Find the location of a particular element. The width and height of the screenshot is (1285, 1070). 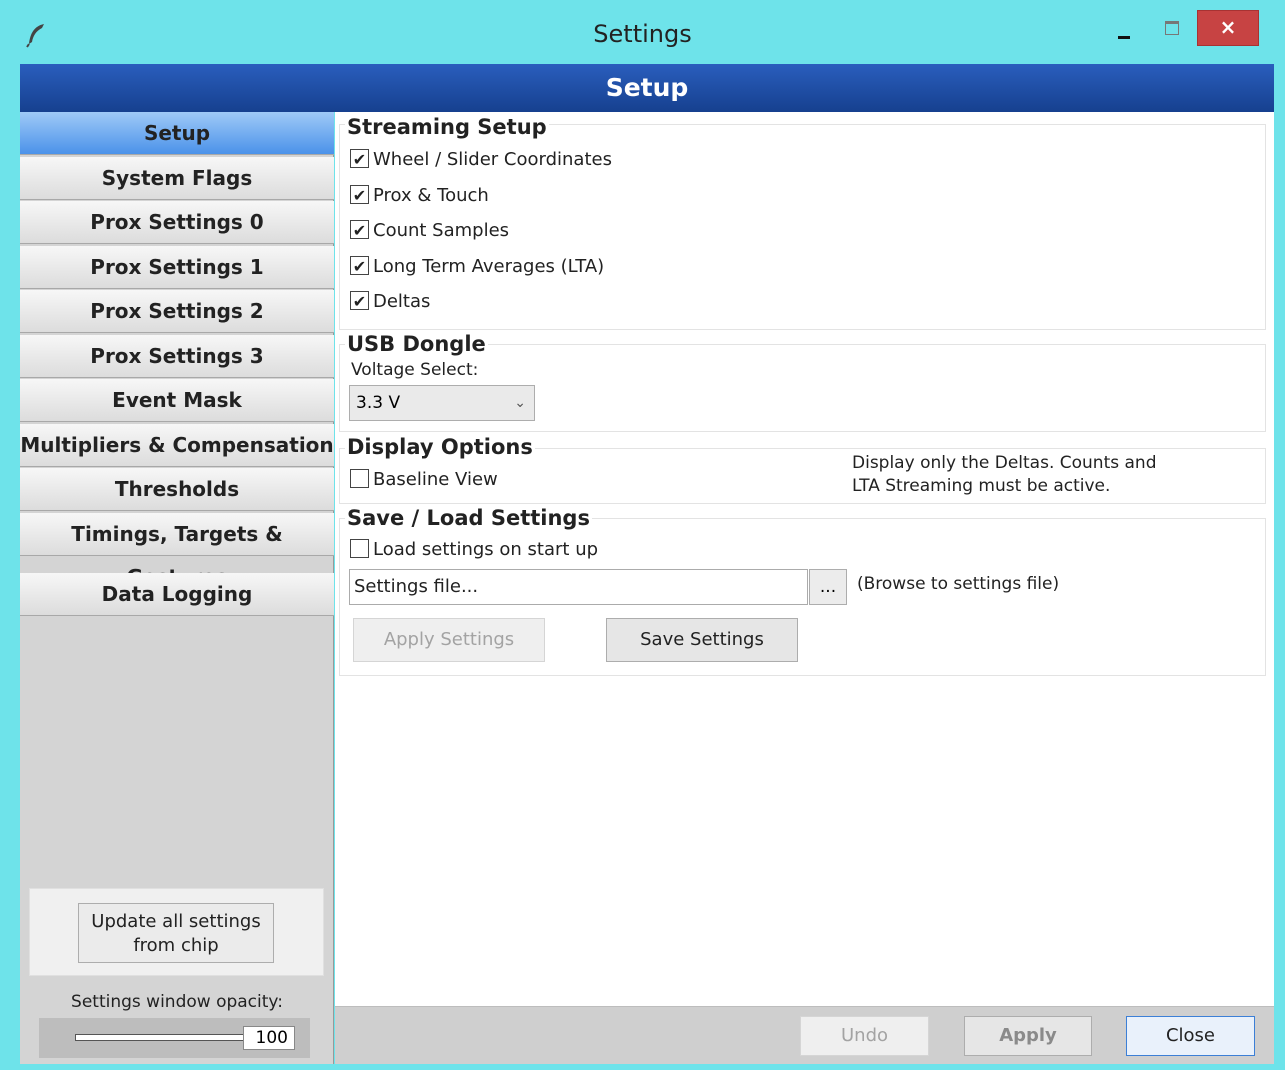

update-button-line1: Update all settings is located at coordinates (176, 921).